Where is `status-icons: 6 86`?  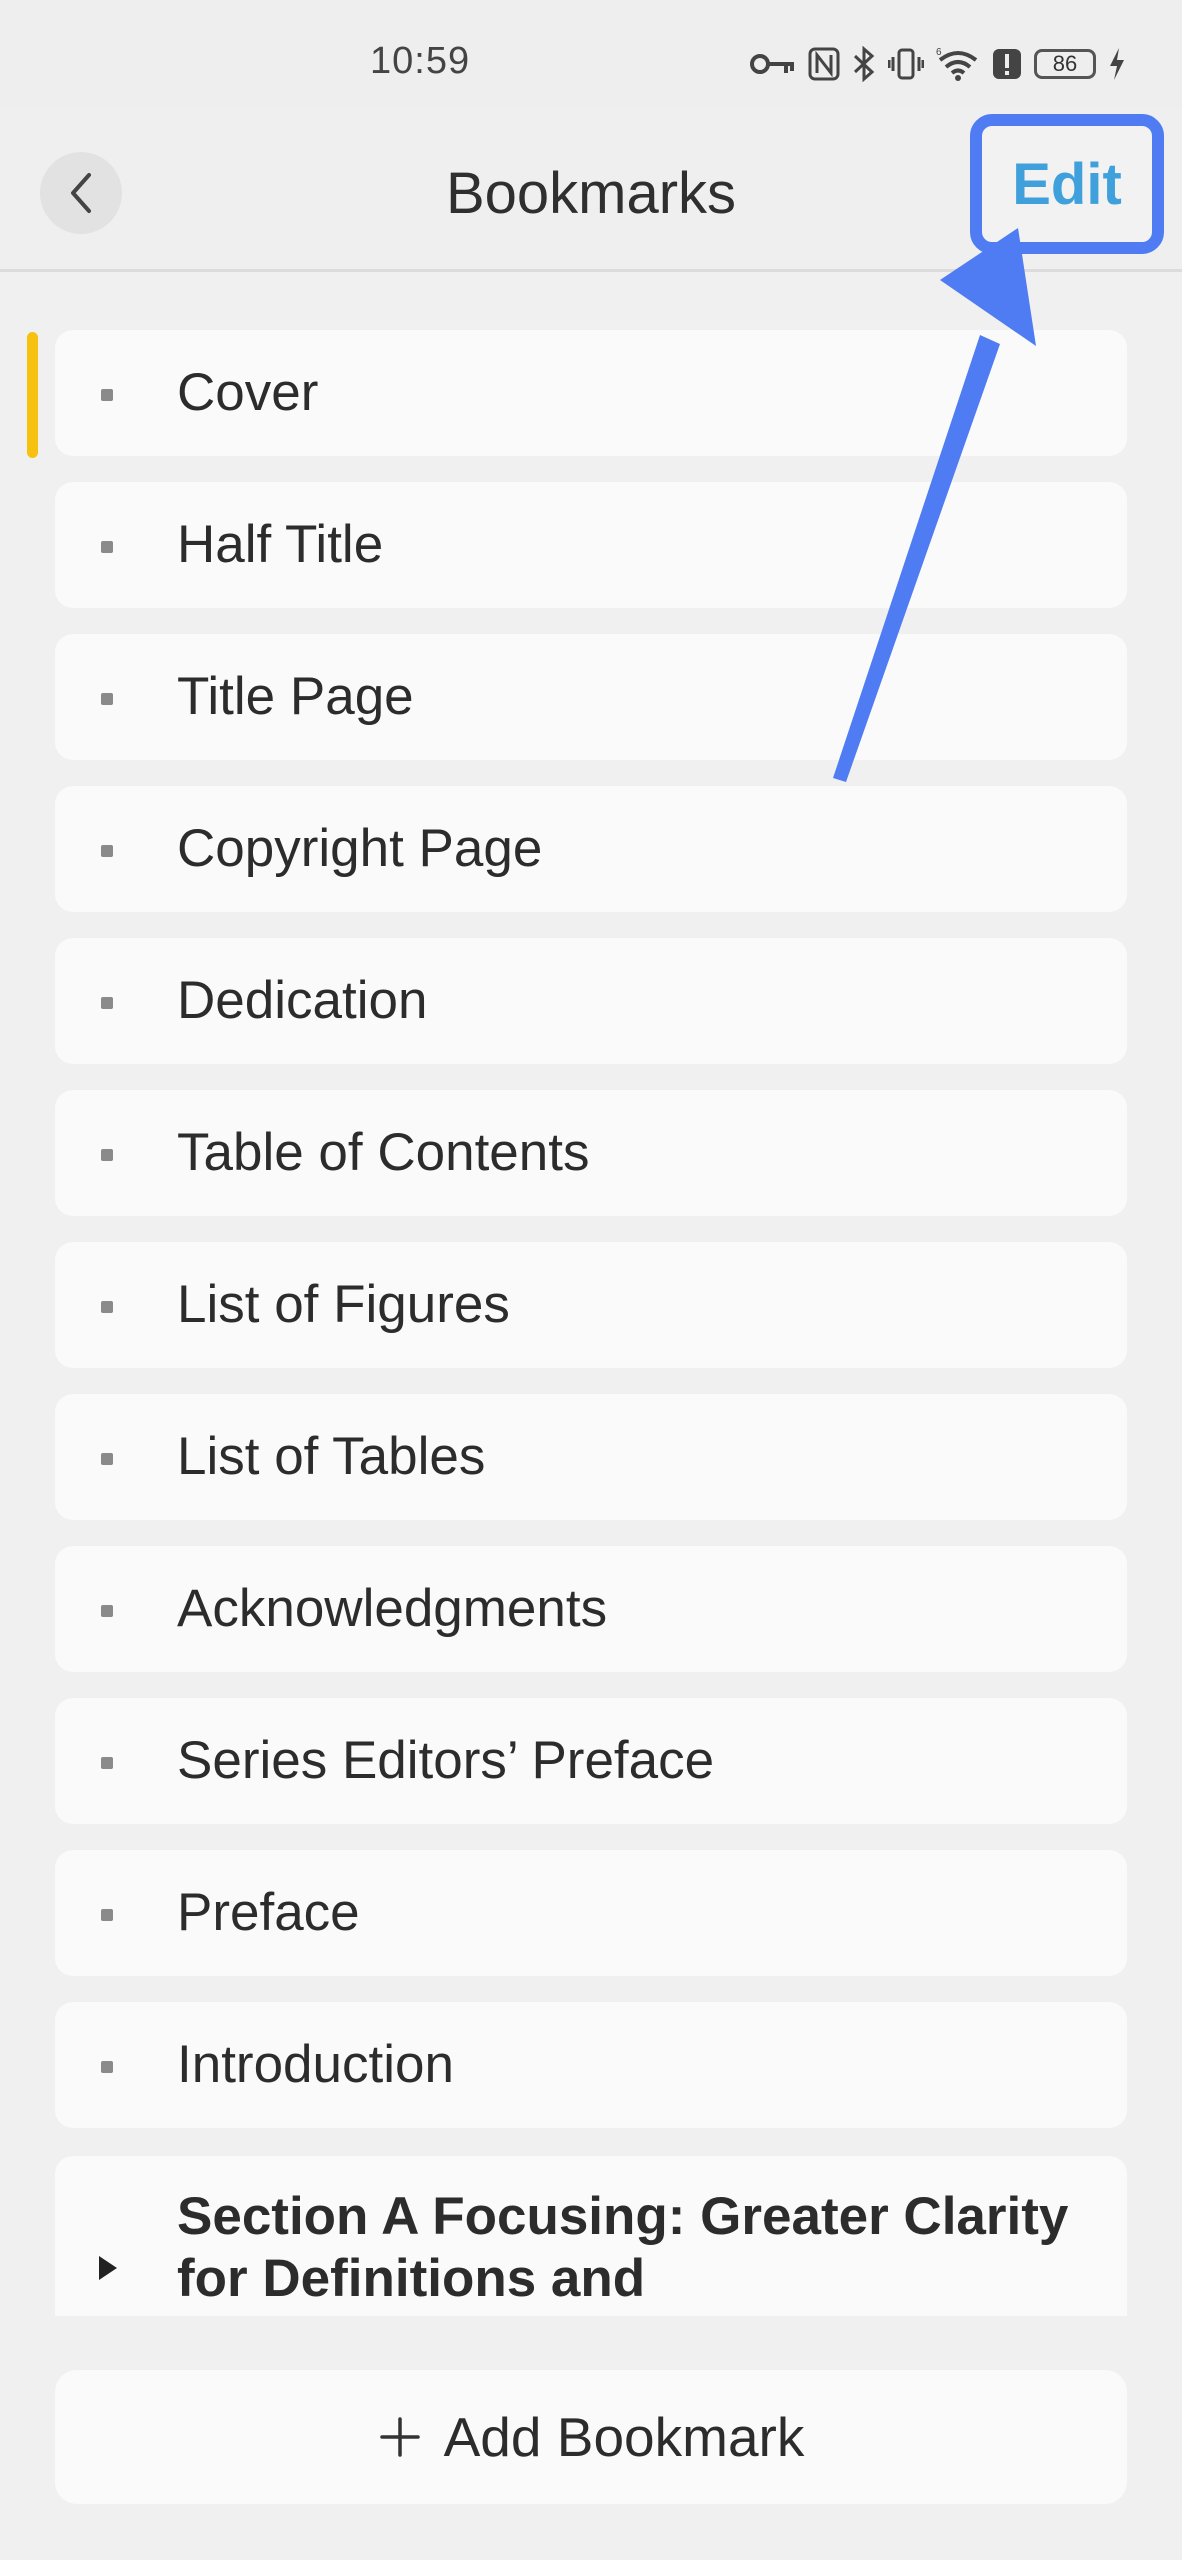 status-icons: 6 86 is located at coordinates (938, 64).